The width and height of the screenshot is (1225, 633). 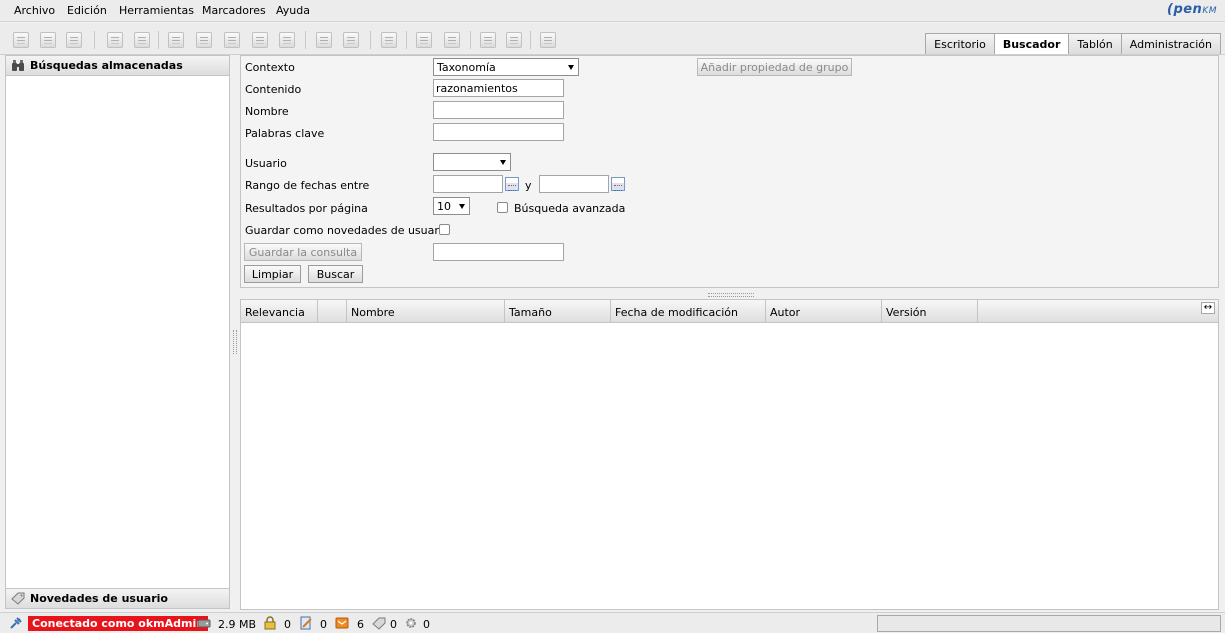 I want to click on contenido-label: Contenido, so click(x=273, y=89).